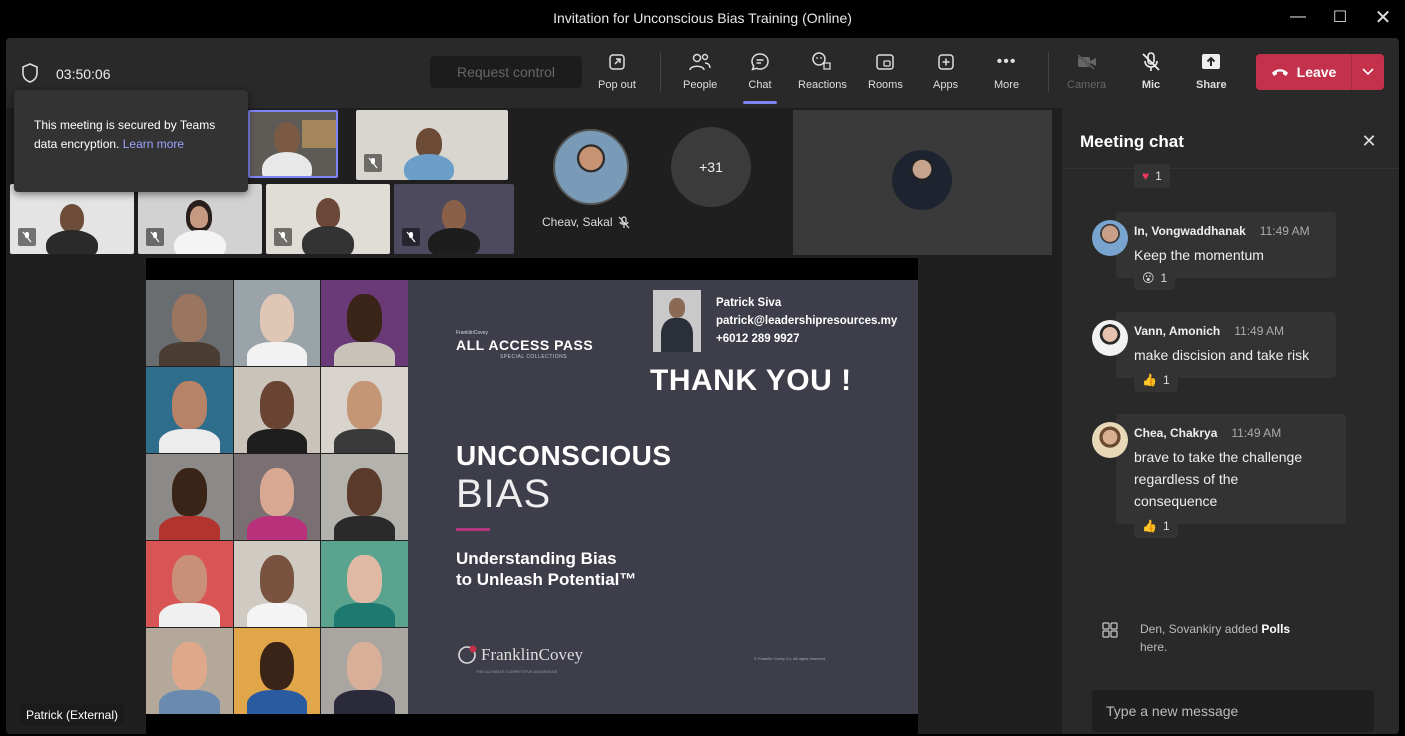 The width and height of the screenshot is (1405, 736). Describe the element at coordinates (700, 75) in the screenshot. I see `people-button: People` at that location.